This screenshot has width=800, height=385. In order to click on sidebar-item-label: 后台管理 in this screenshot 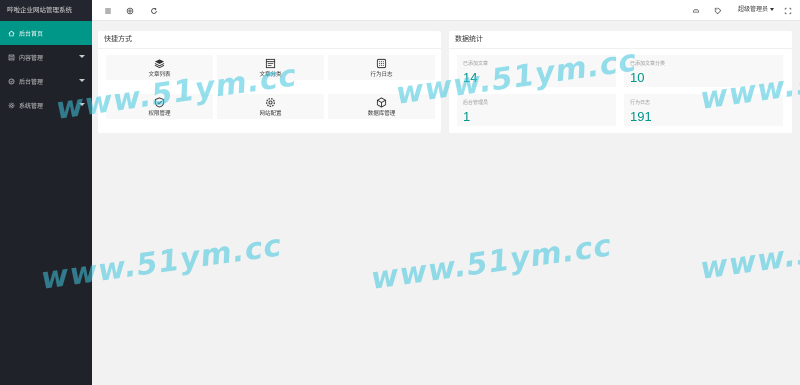, I will do `click(31, 82)`.